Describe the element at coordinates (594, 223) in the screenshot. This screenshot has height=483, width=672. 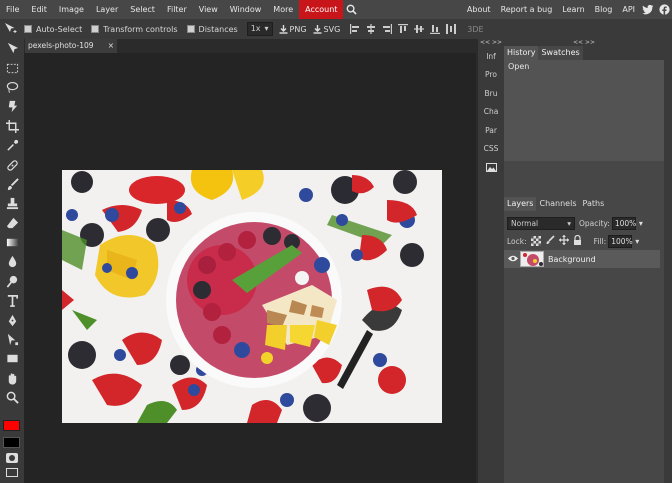
I see `opacity-label: Opacity:` at that location.